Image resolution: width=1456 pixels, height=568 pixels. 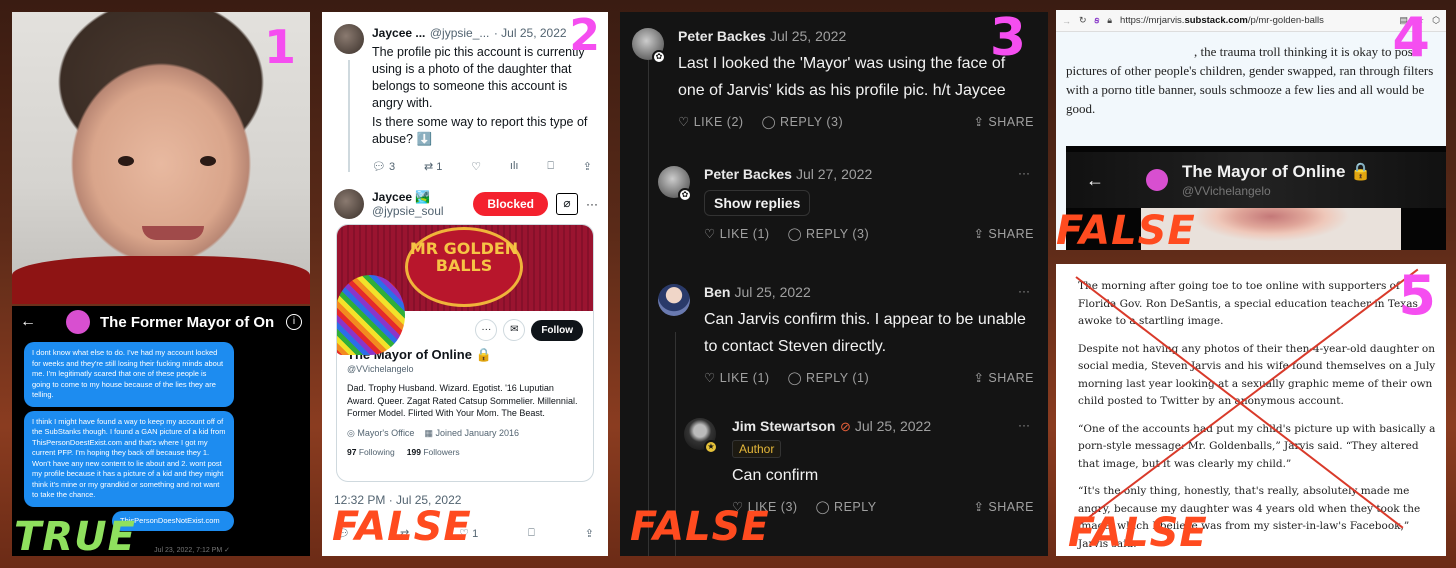 I want to click on share-label: SHARE, so click(x=1011, y=378).